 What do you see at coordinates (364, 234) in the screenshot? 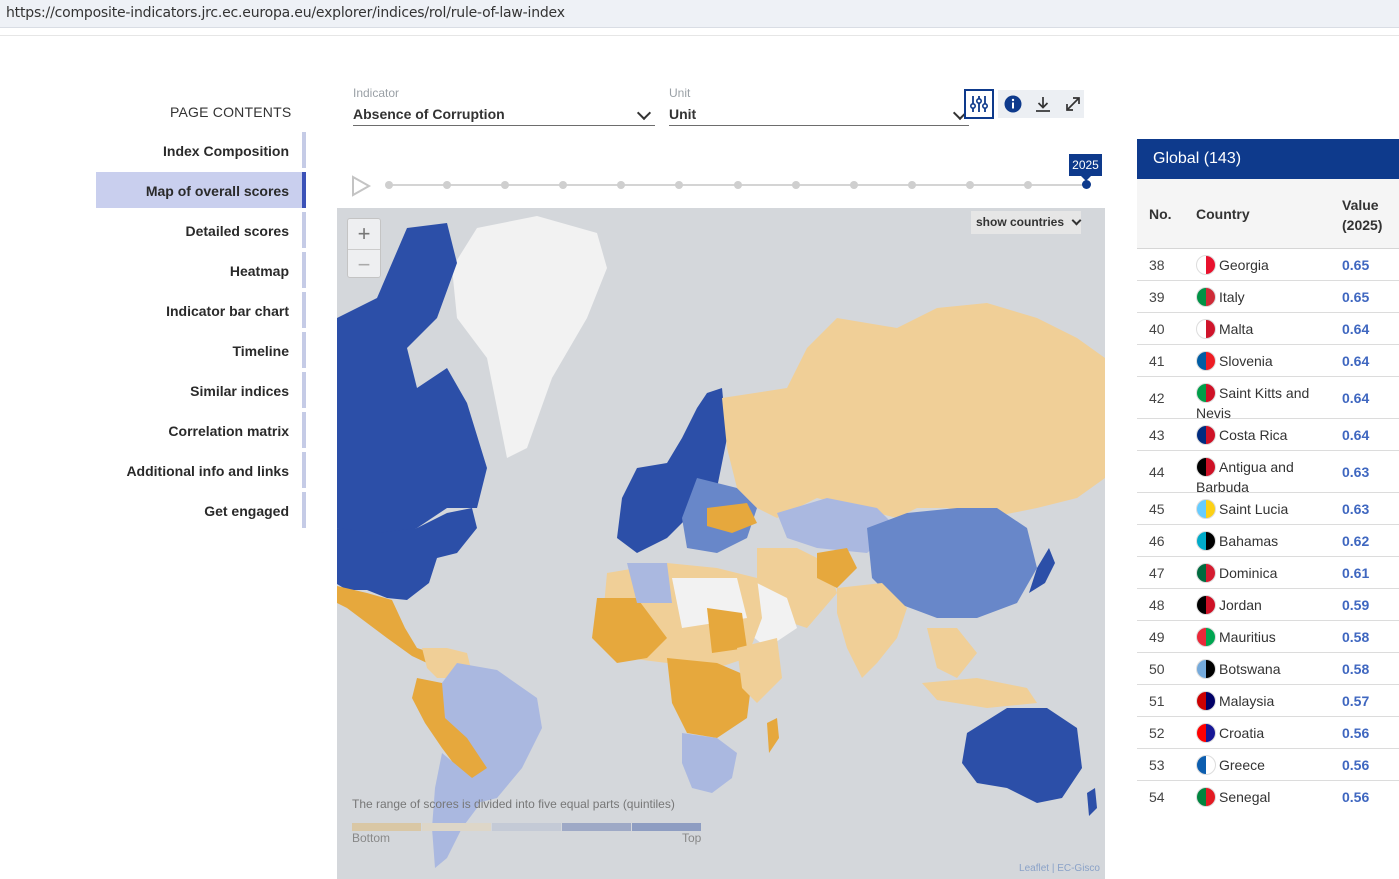
I see `zoom-in-button: +` at bounding box center [364, 234].